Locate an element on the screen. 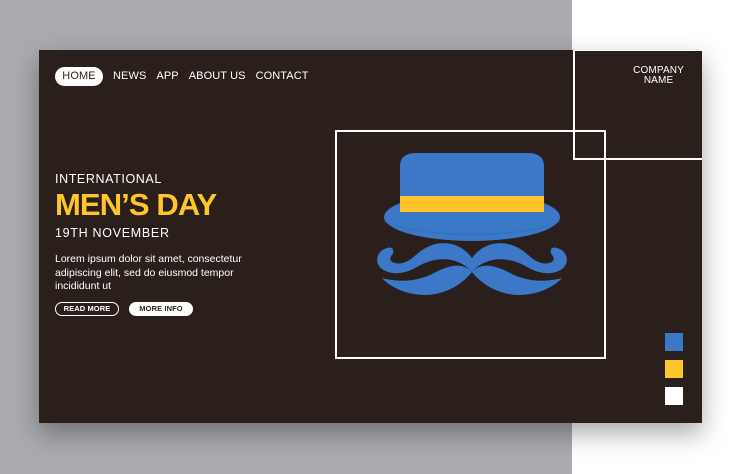 The height and width of the screenshot is (474, 740). nav-home: HOME is located at coordinates (79, 76).